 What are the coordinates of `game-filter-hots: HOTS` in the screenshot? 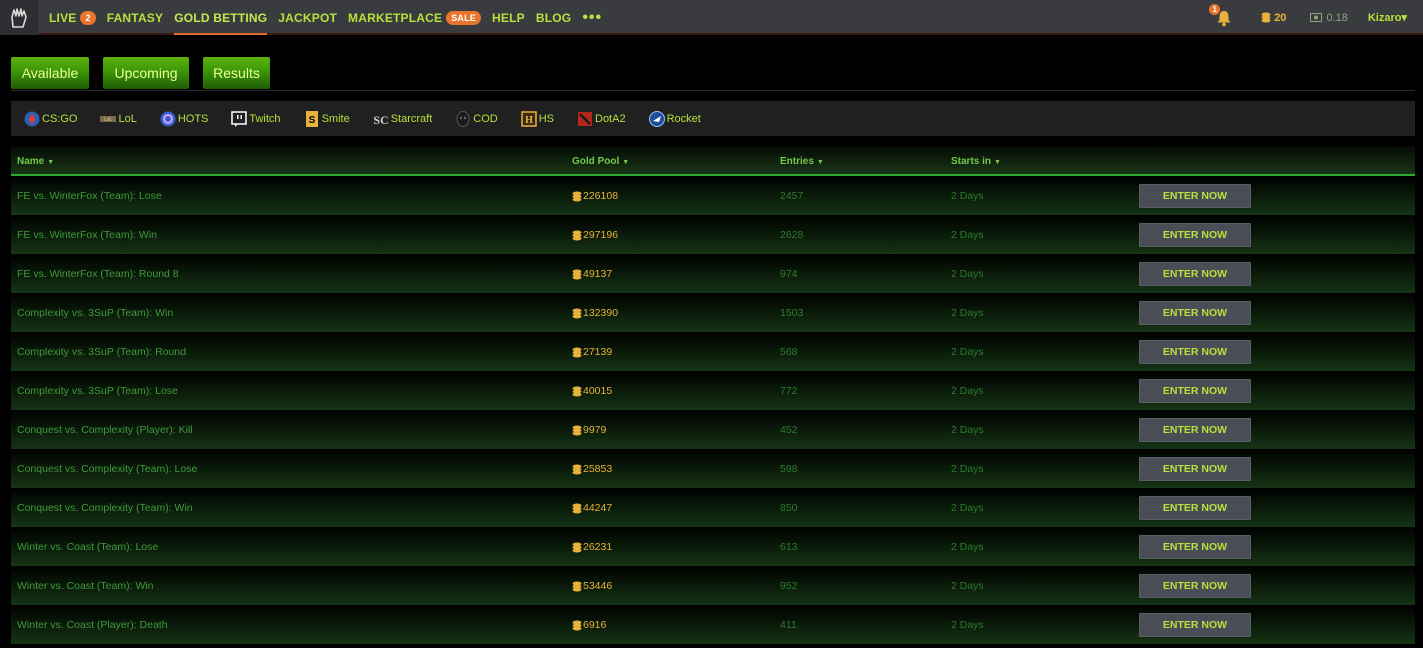 It's located at (183, 119).